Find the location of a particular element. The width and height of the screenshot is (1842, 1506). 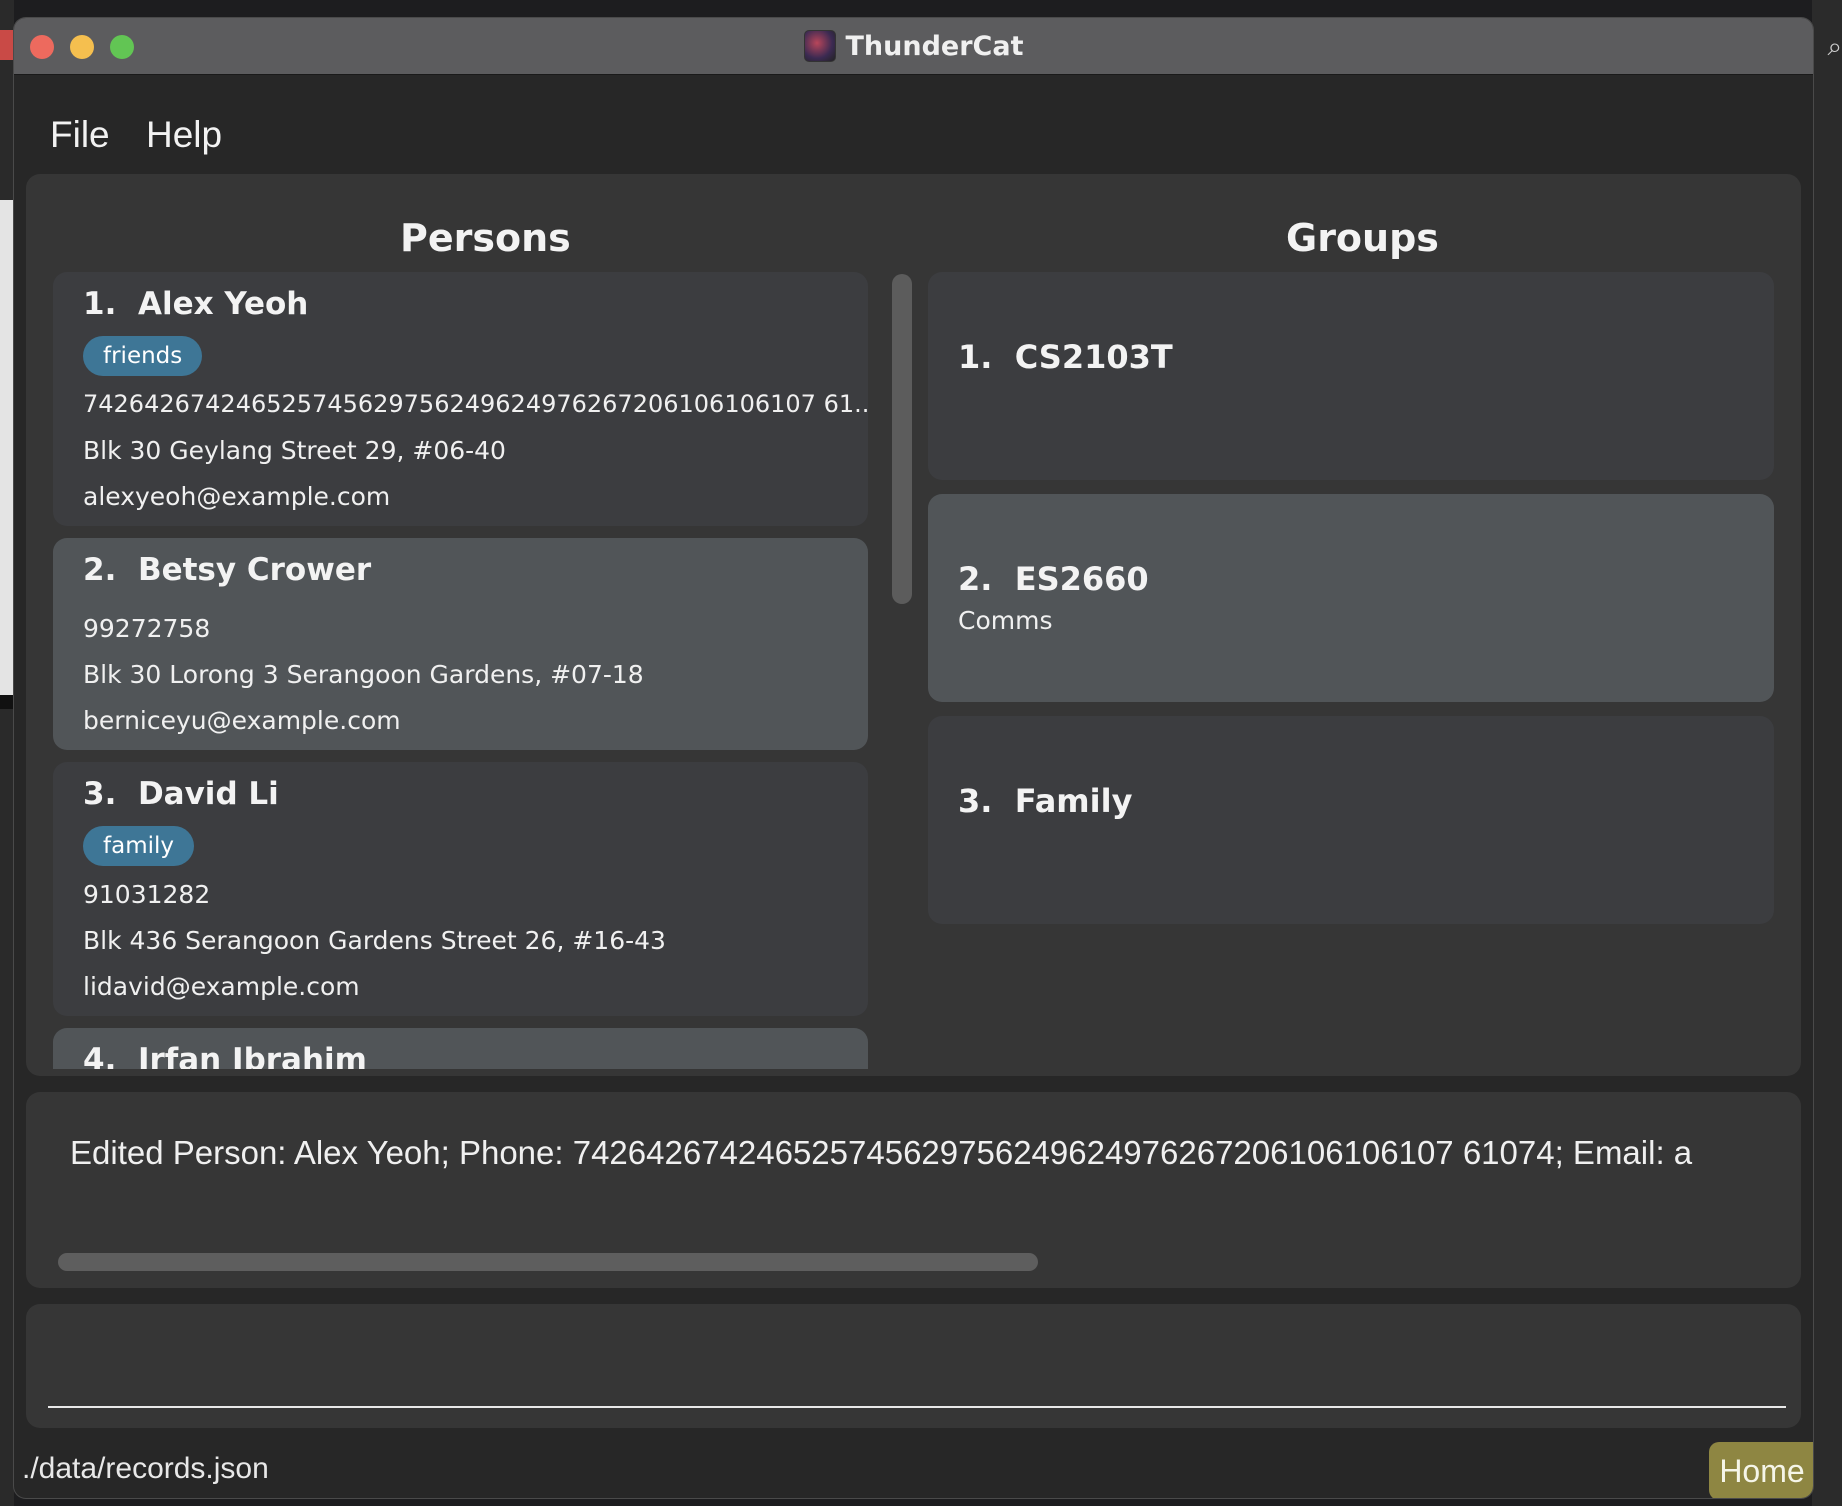

desktop-background-left is located at coordinates (7, 753).